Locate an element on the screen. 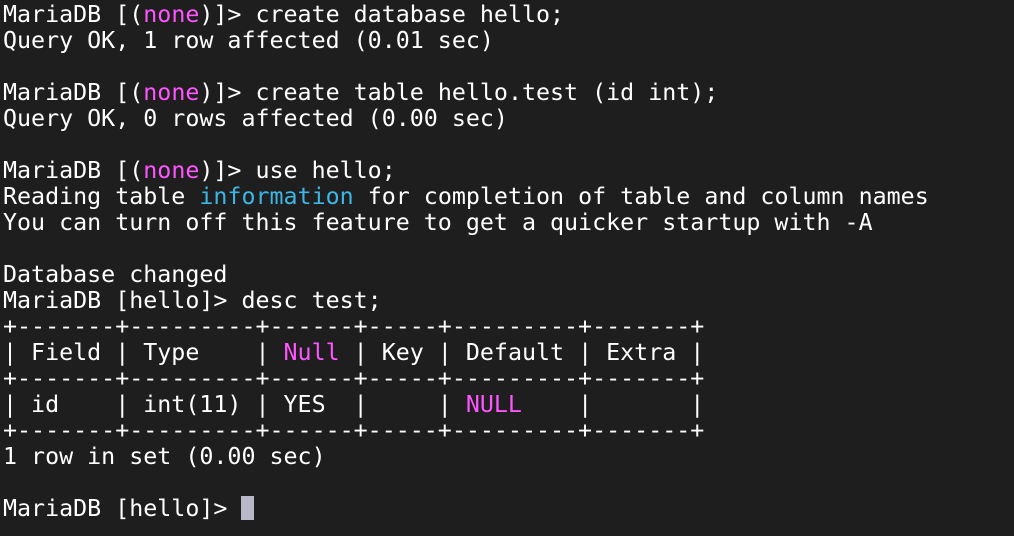 Image resolution: width=1014 pixels, height=536 pixels. command-text: )]> create database hello; is located at coordinates (382, 14).